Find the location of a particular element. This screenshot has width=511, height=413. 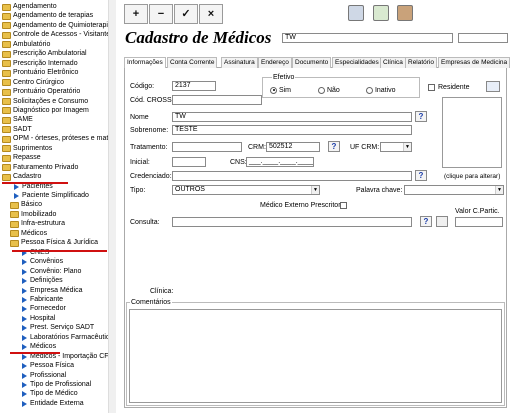

residente-label: Residente is located at coordinates (454, 87).